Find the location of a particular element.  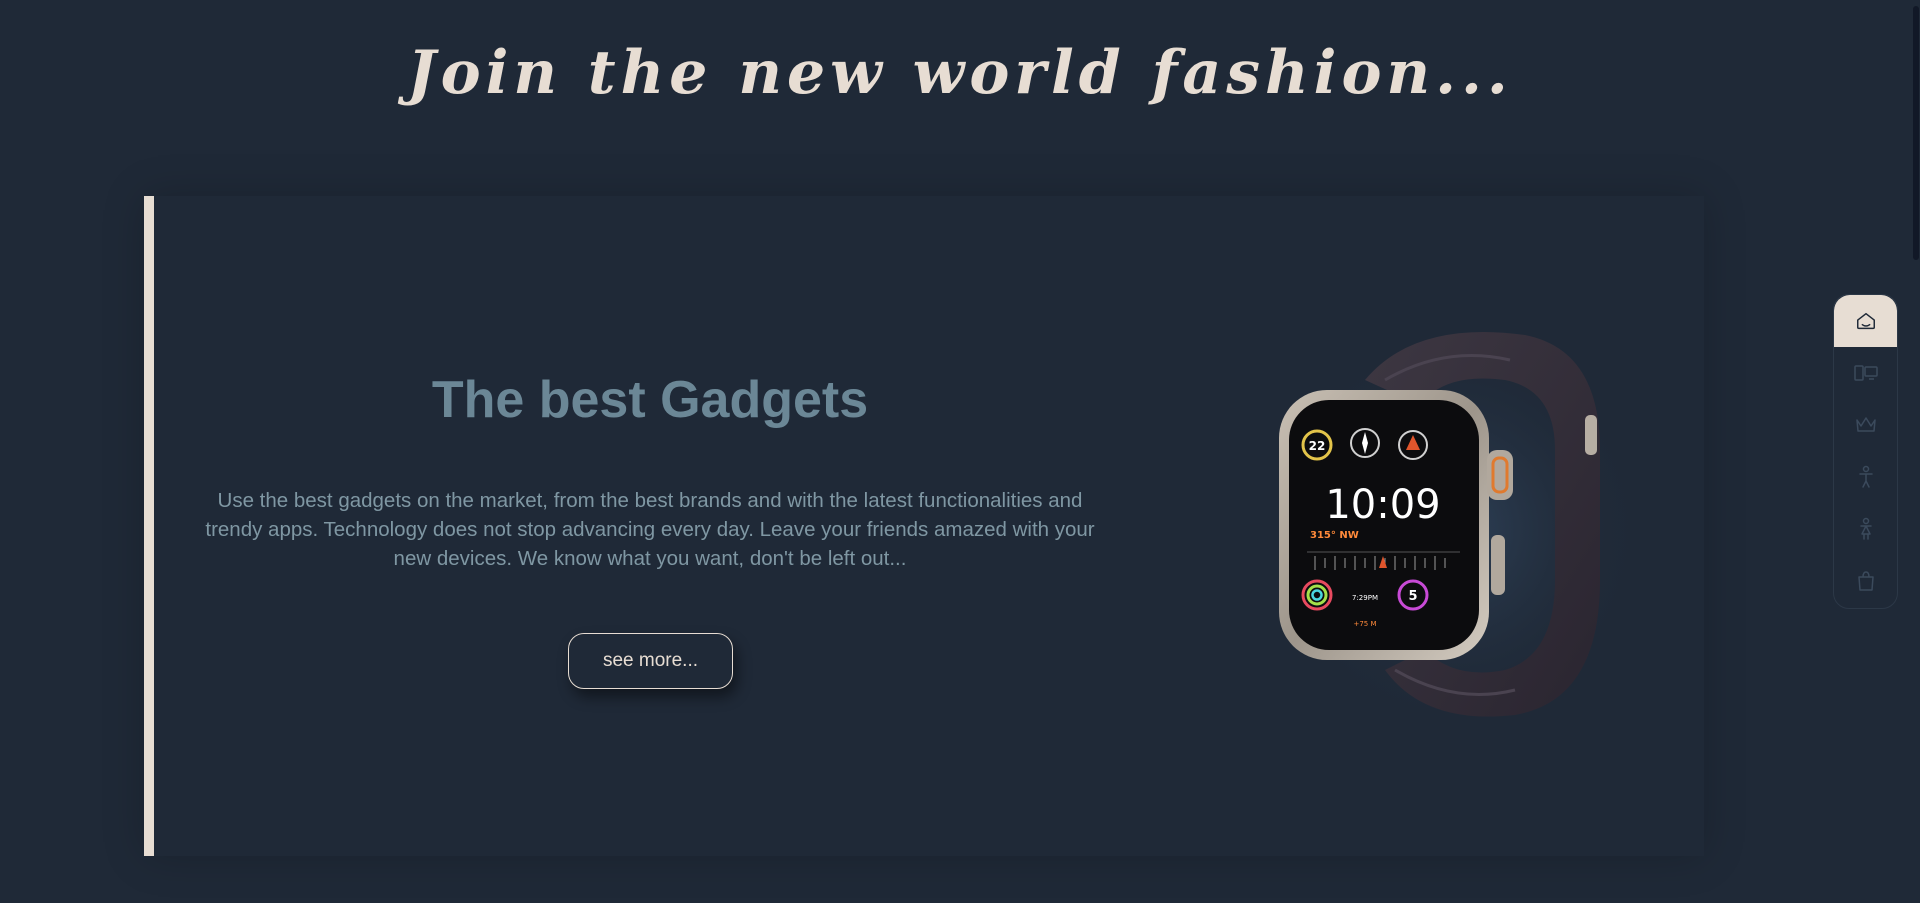

shopping-bag-icon is located at coordinates (1865, 581).